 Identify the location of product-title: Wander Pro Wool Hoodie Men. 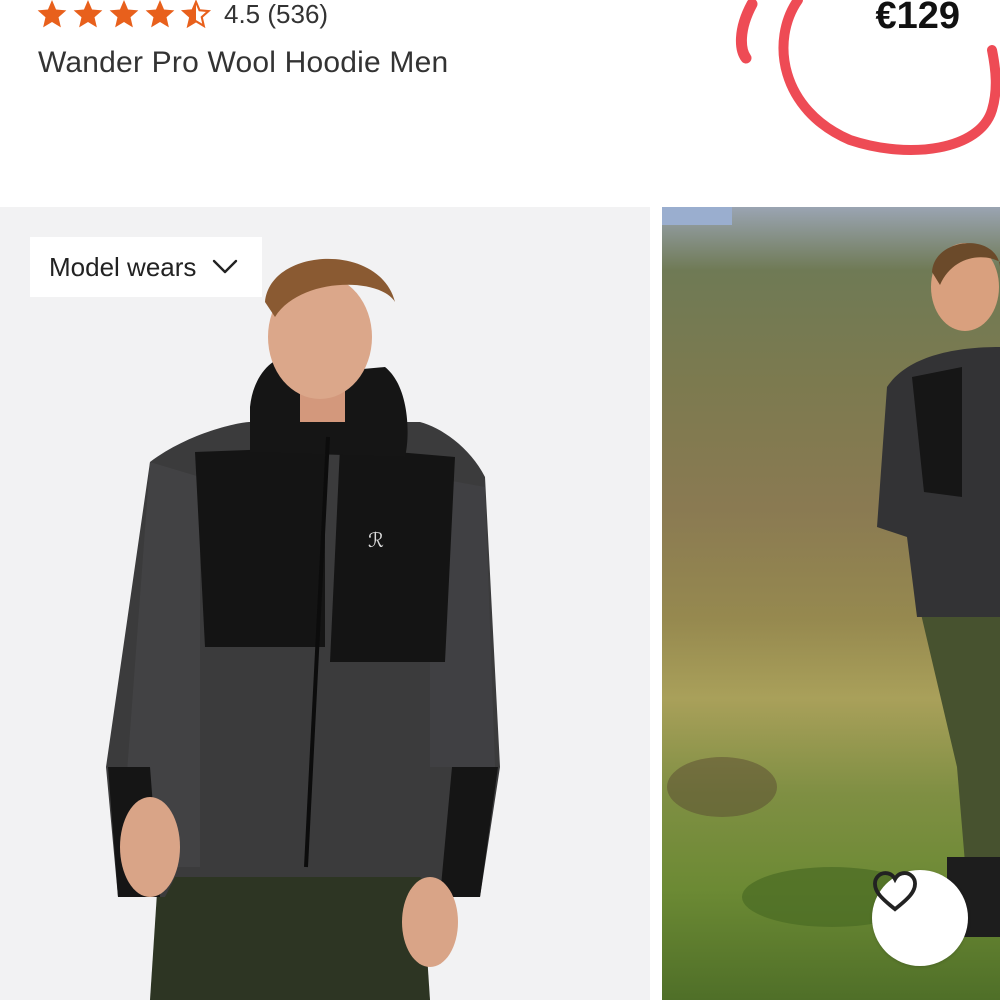
(243, 62).